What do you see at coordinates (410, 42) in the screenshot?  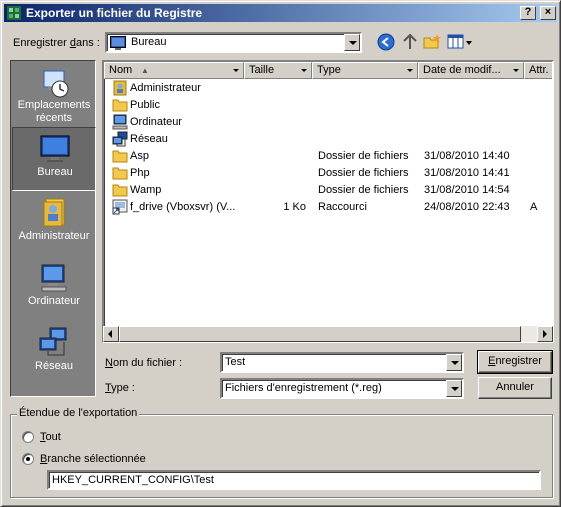 I see `up-folder-icon` at bounding box center [410, 42].